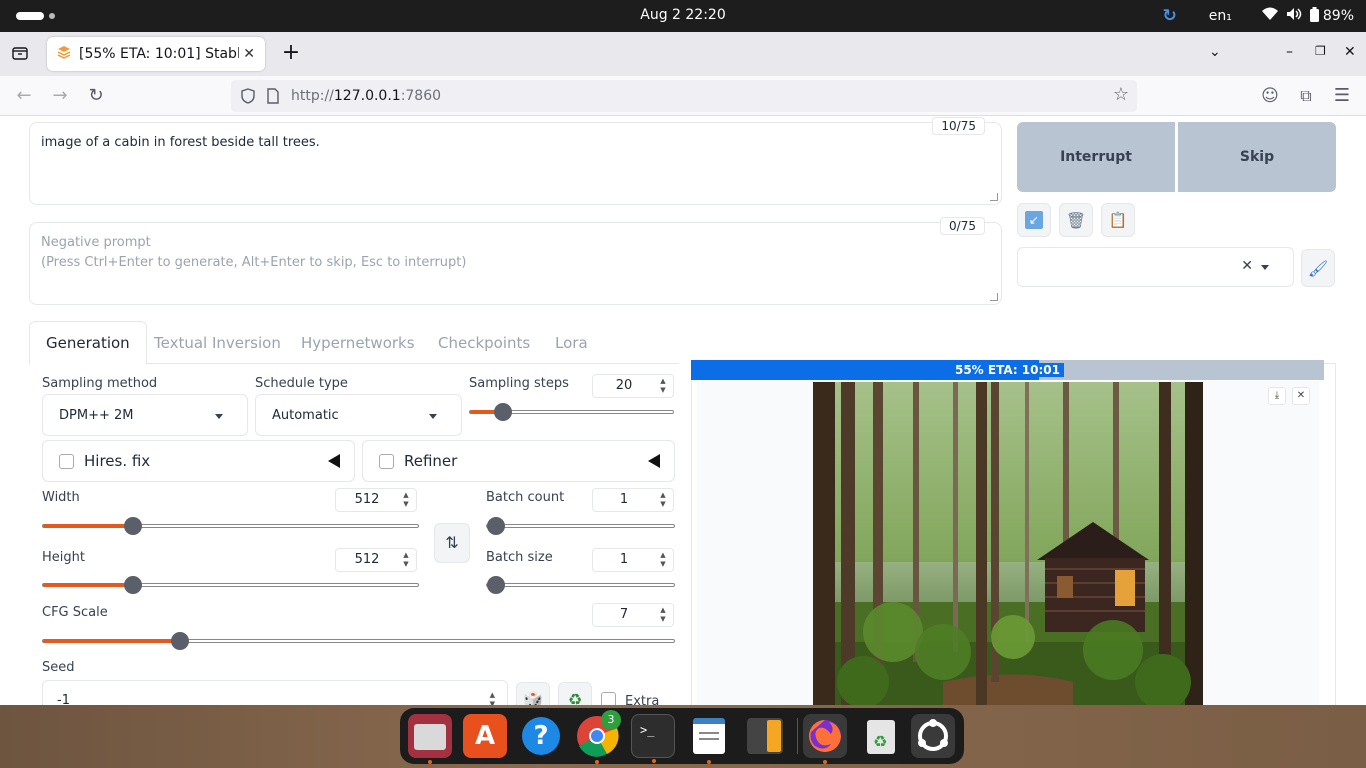 This screenshot has height=768, width=1366. I want to click on clear-prompt-button: 🗑, so click(1076, 220).